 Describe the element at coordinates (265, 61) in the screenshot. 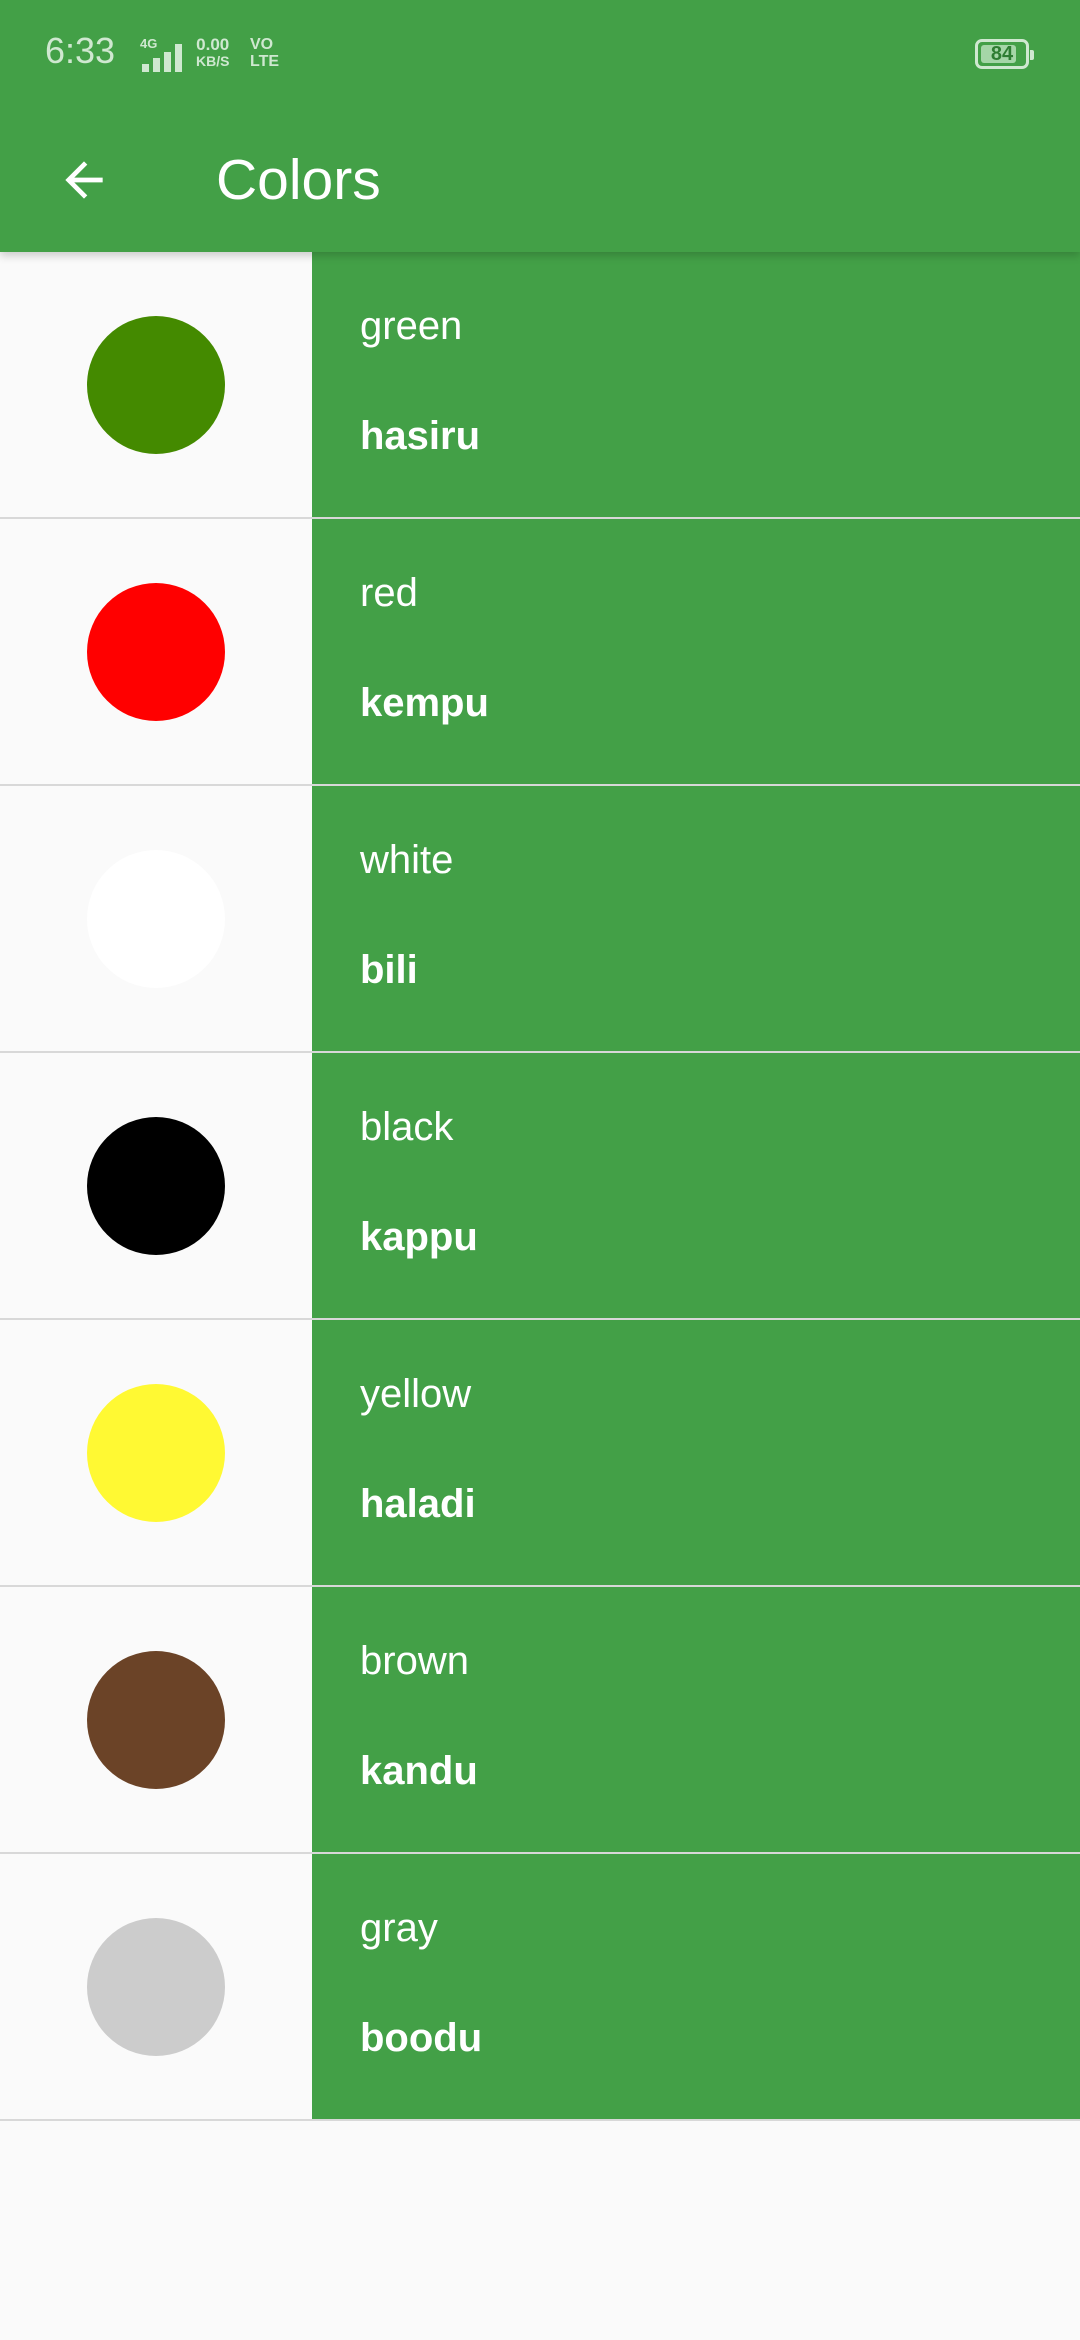

I see `volte-bottom: LTE` at that location.